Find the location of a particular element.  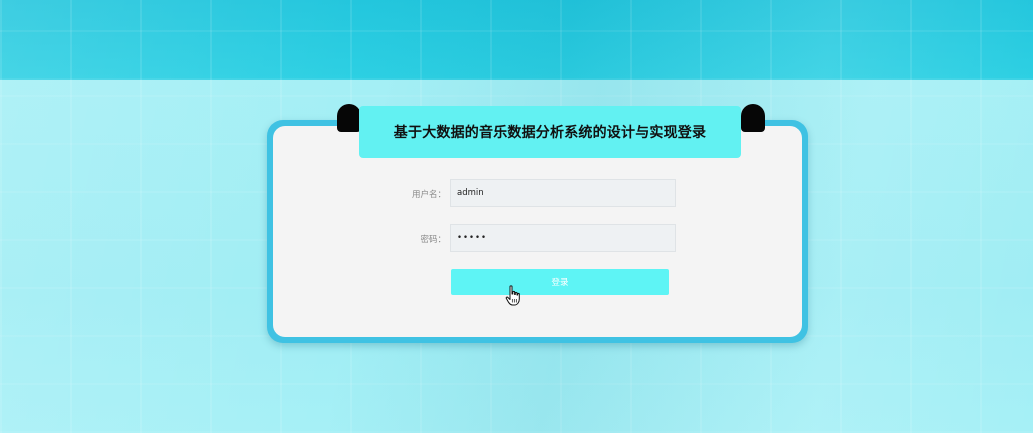

title-banner: 基于大数据的音乐数据分析系统的设计与实现登录 is located at coordinates (550, 132).